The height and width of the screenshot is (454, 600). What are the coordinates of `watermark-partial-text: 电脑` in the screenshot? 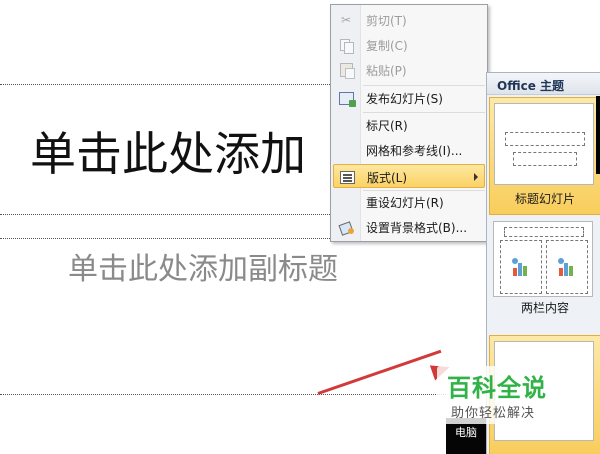 It's located at (466, 432).